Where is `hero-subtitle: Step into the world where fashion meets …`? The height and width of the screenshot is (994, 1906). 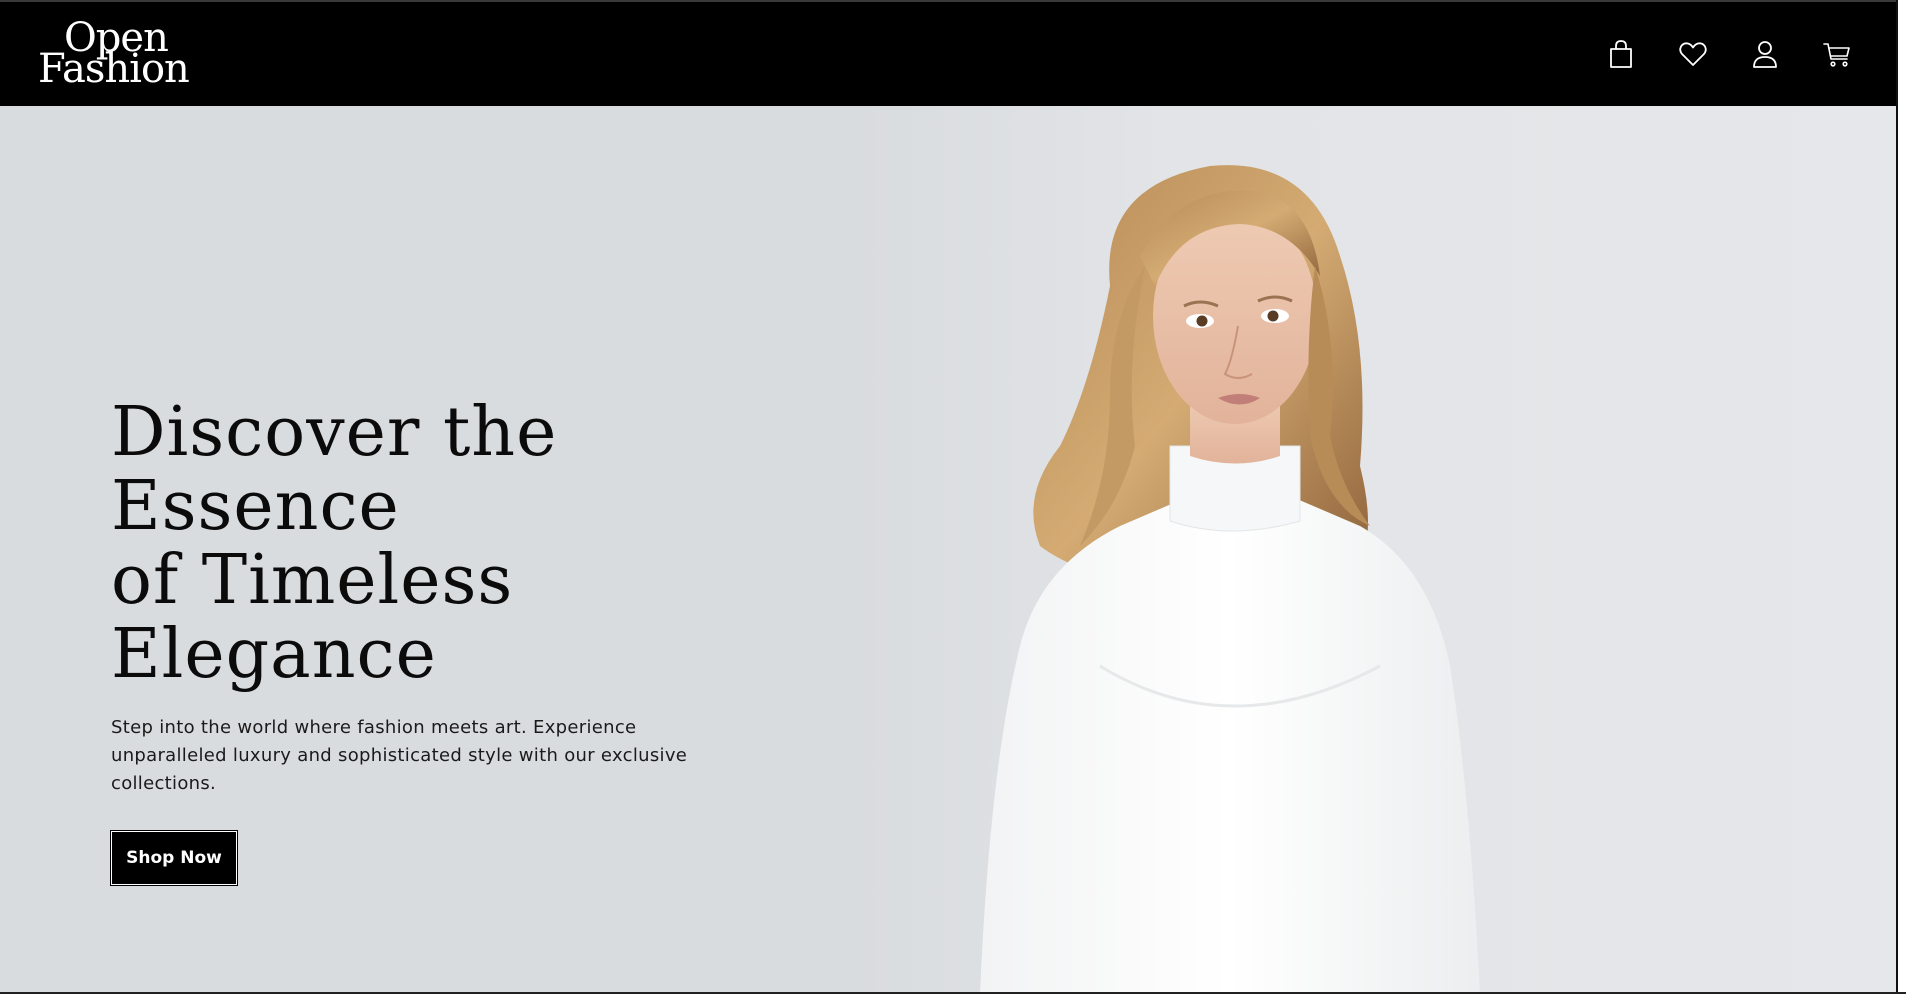
hero-subtitle: Step into the world where fashion meets … is located at coordinates (399, 755).